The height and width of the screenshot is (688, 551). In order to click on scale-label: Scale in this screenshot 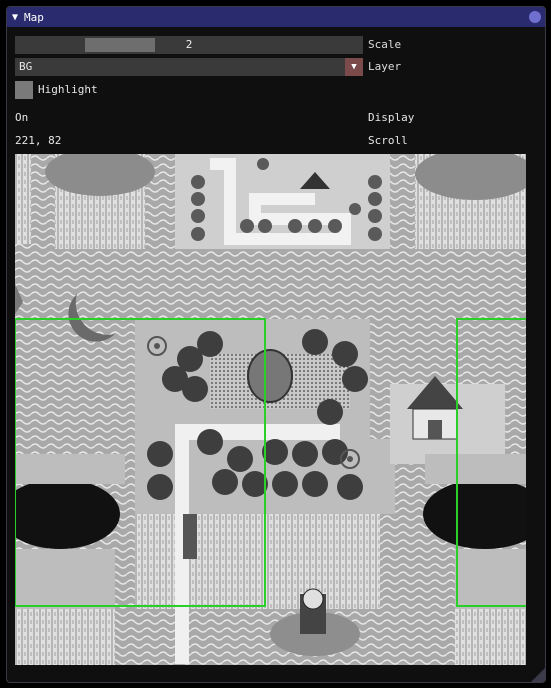, I will do `click(385, 44)`.